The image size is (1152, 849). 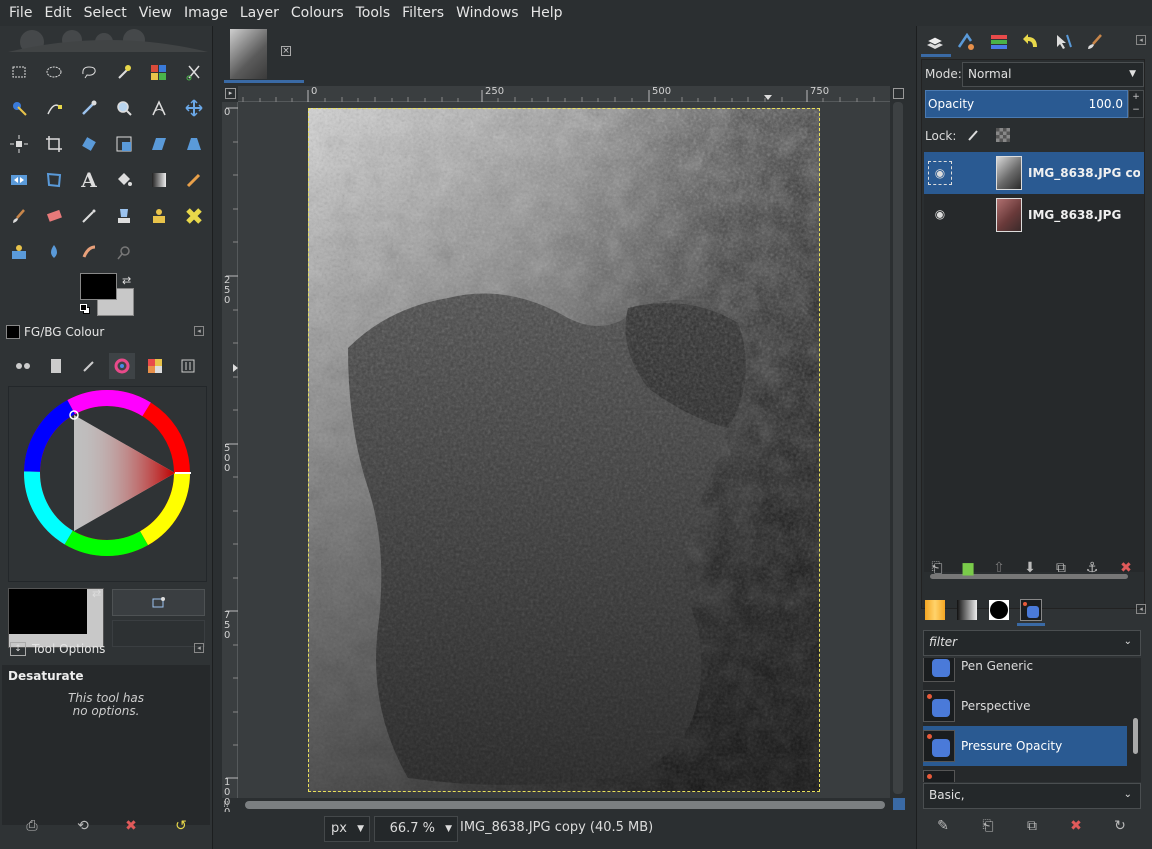 I want to click on raise-layer-icon: ⇧, so click(x=999, y=568).